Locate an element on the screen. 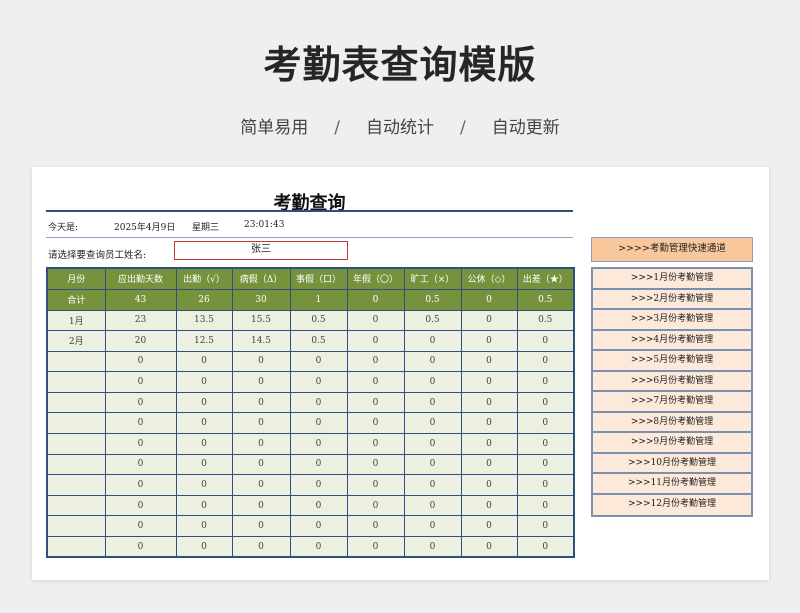 The height and width of the screenshot is (613, 800). month-nav-link-11: >>>11月份考勤管理 is located at coordinates (672, 484).